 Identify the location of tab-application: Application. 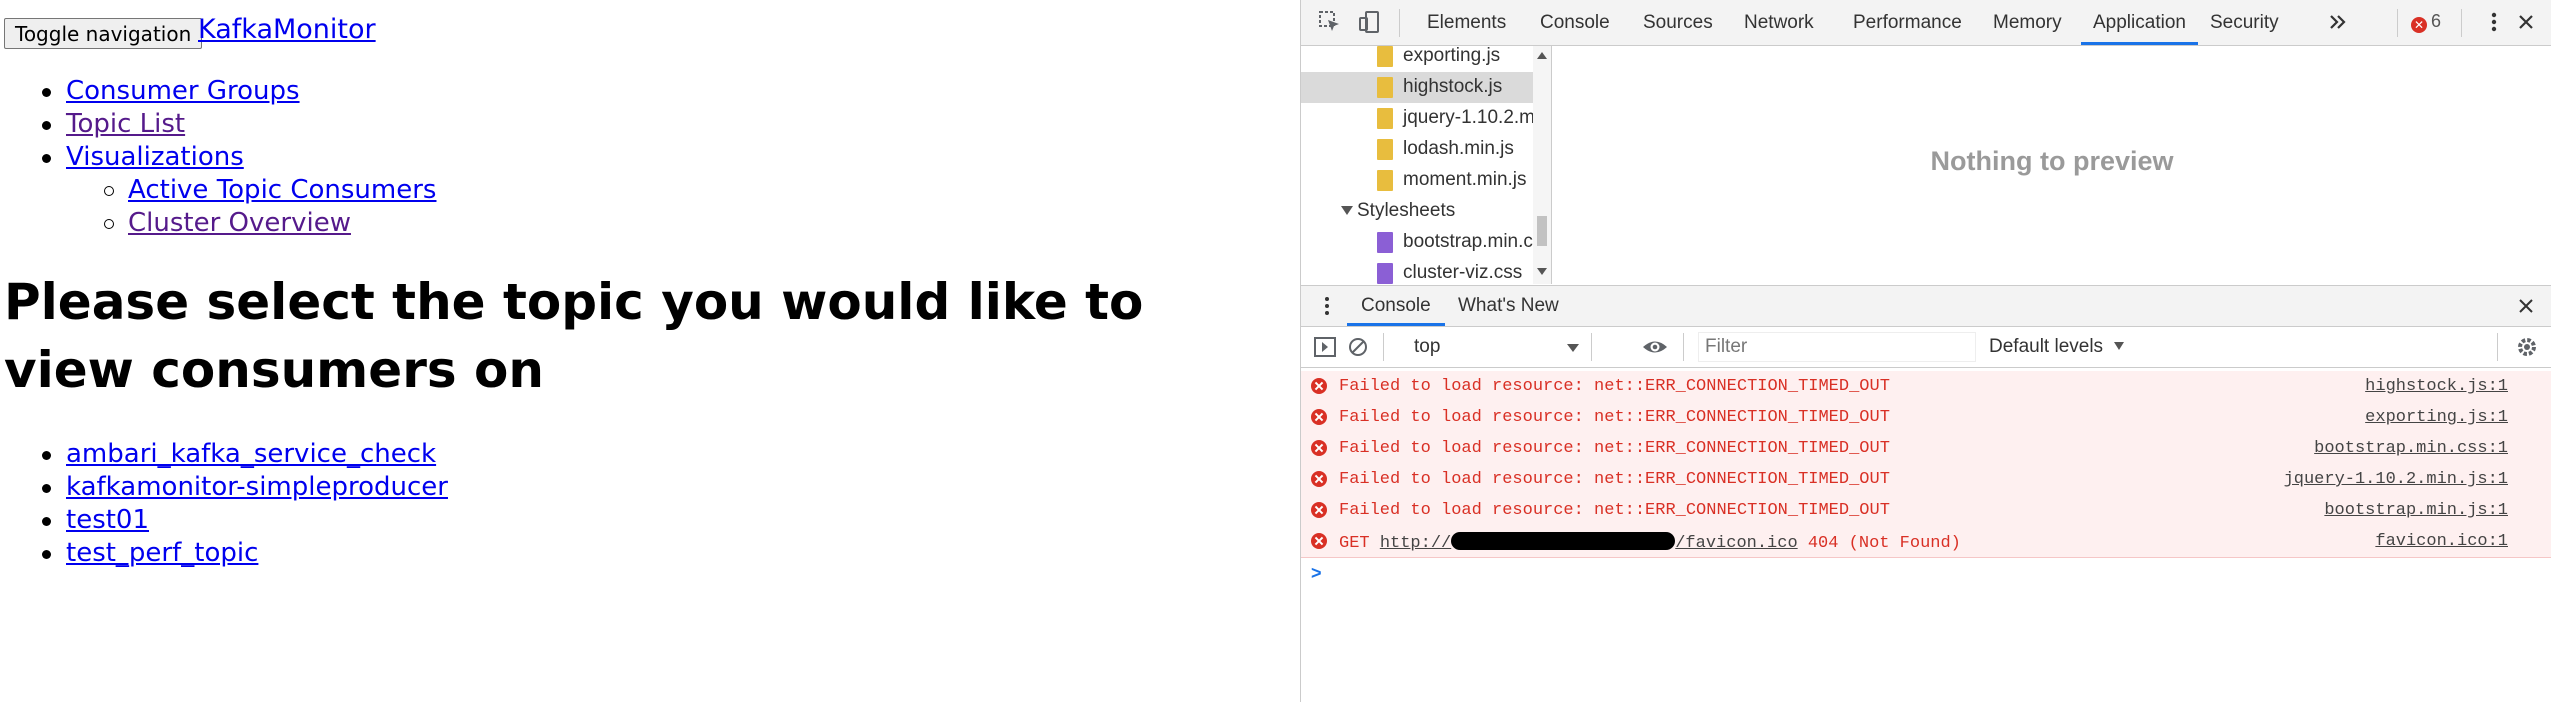
(2139, 22).